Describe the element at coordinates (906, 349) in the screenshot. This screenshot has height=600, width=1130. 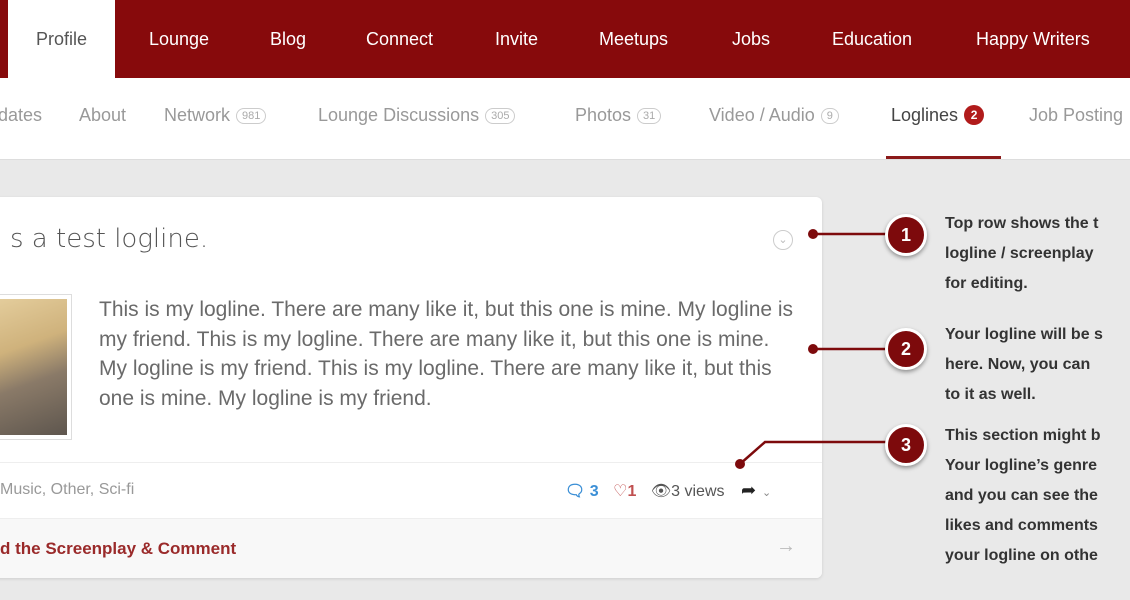
I see `callout-number: 2` at that location.